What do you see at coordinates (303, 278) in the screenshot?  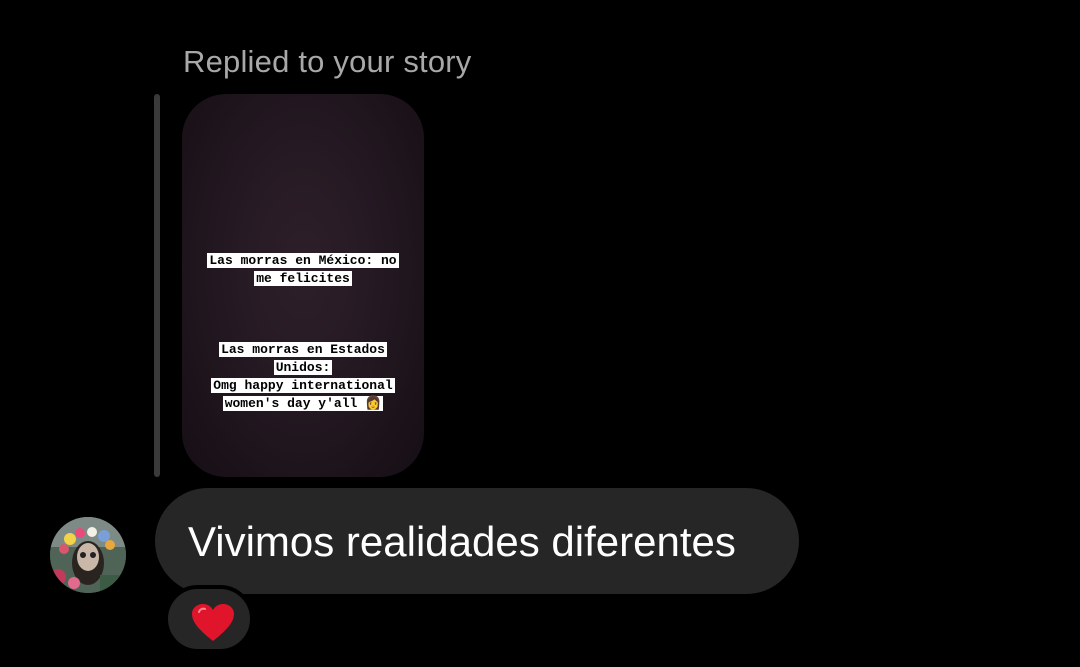 I see `story-text-line: me felicites` at bounding box center [303, 278].